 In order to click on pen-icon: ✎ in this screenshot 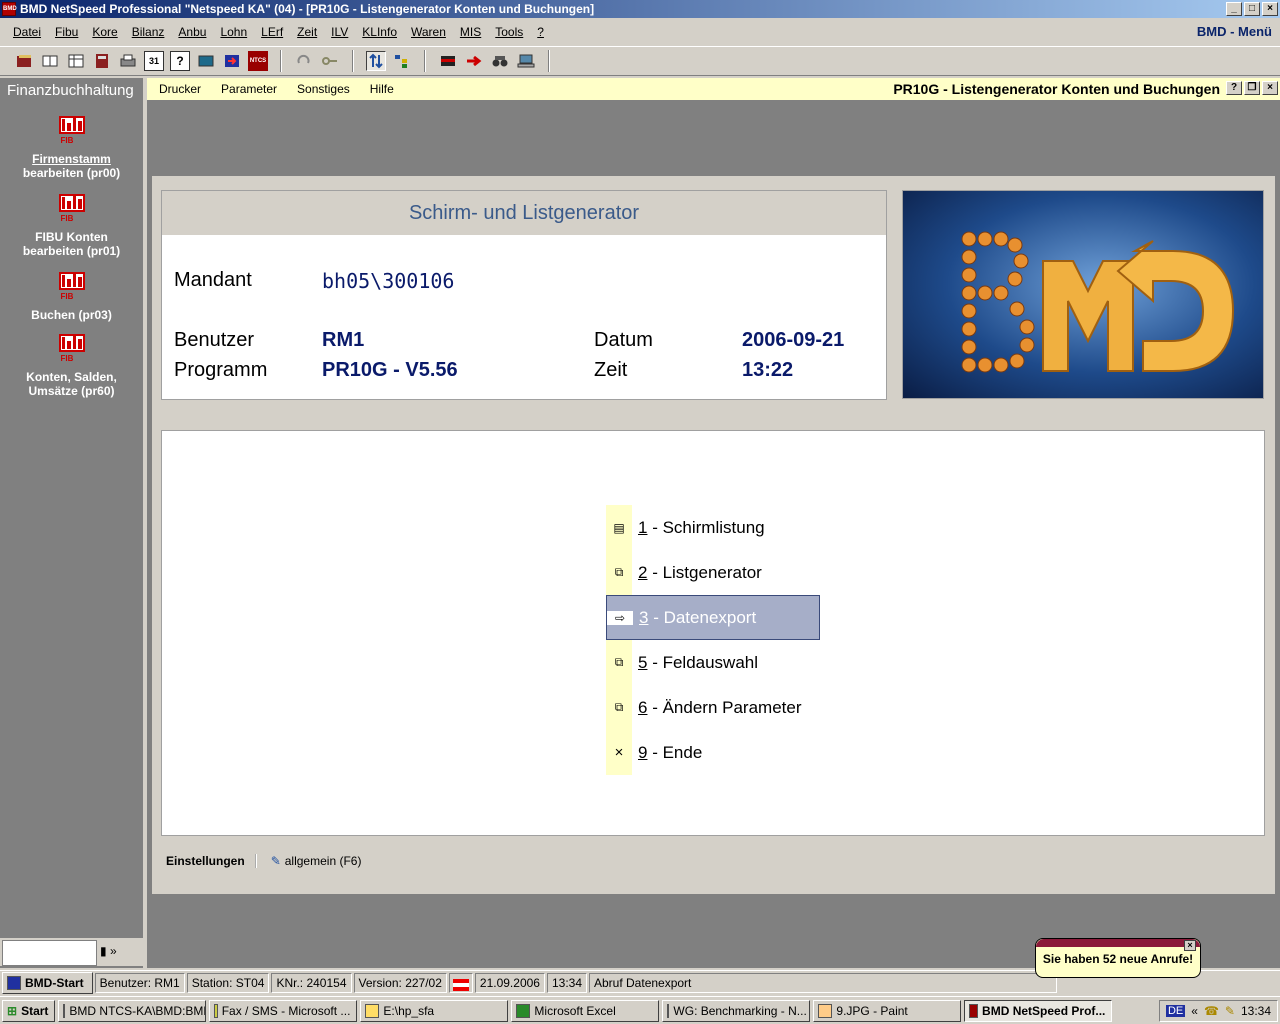, I will do `click(1230, 1011)`.